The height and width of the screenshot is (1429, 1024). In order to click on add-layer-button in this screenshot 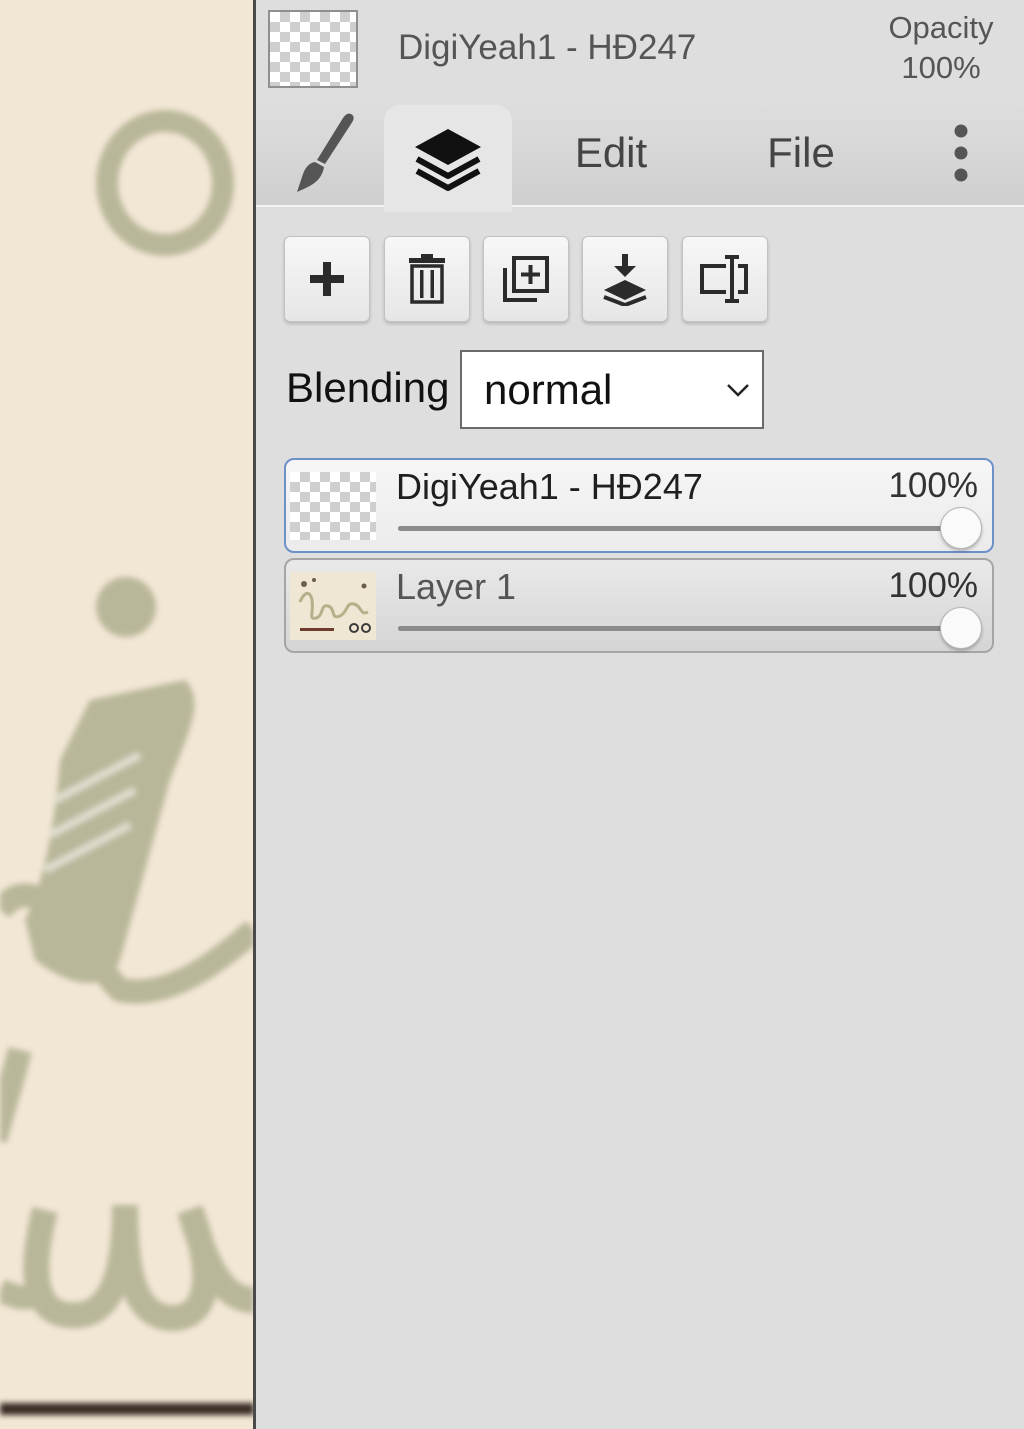, I will do `click(327, 279)`.